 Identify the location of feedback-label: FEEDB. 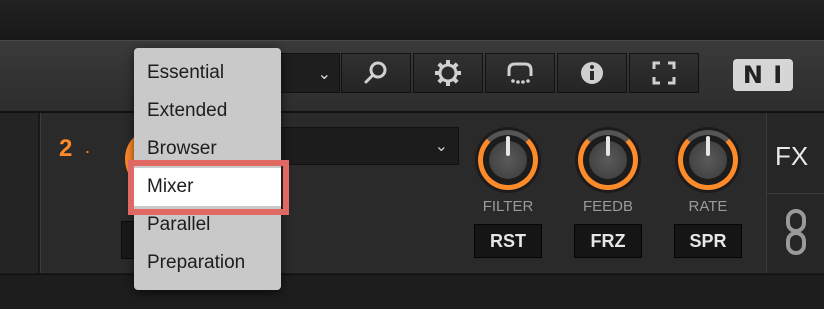
(607, 206).